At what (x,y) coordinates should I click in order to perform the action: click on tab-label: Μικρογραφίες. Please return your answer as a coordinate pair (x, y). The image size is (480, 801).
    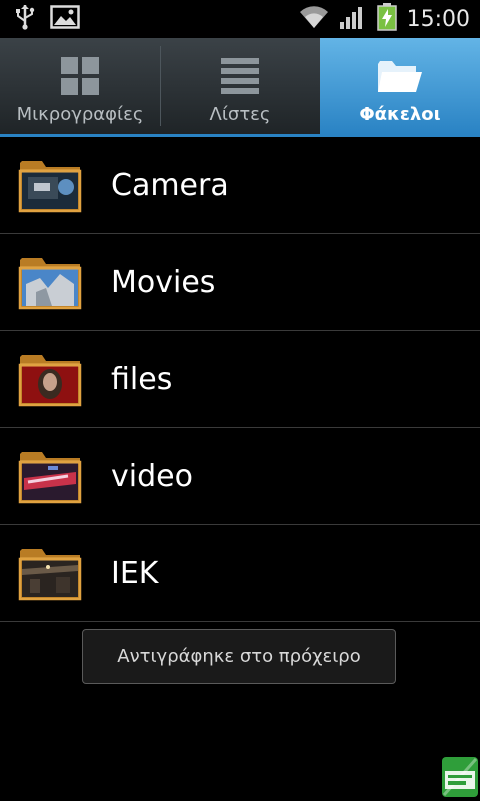
    Looking at the image, I should click on (80, 114).